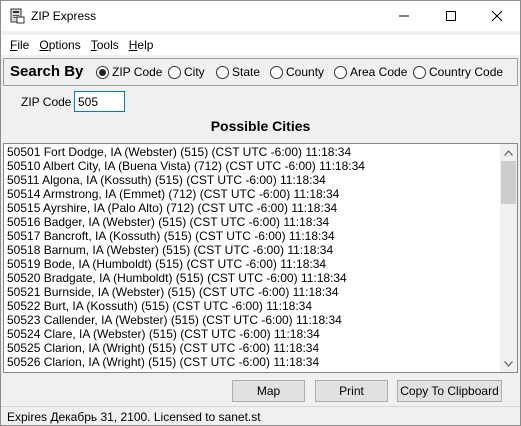  I want to click on scroll-down-button, so click(508, 363).